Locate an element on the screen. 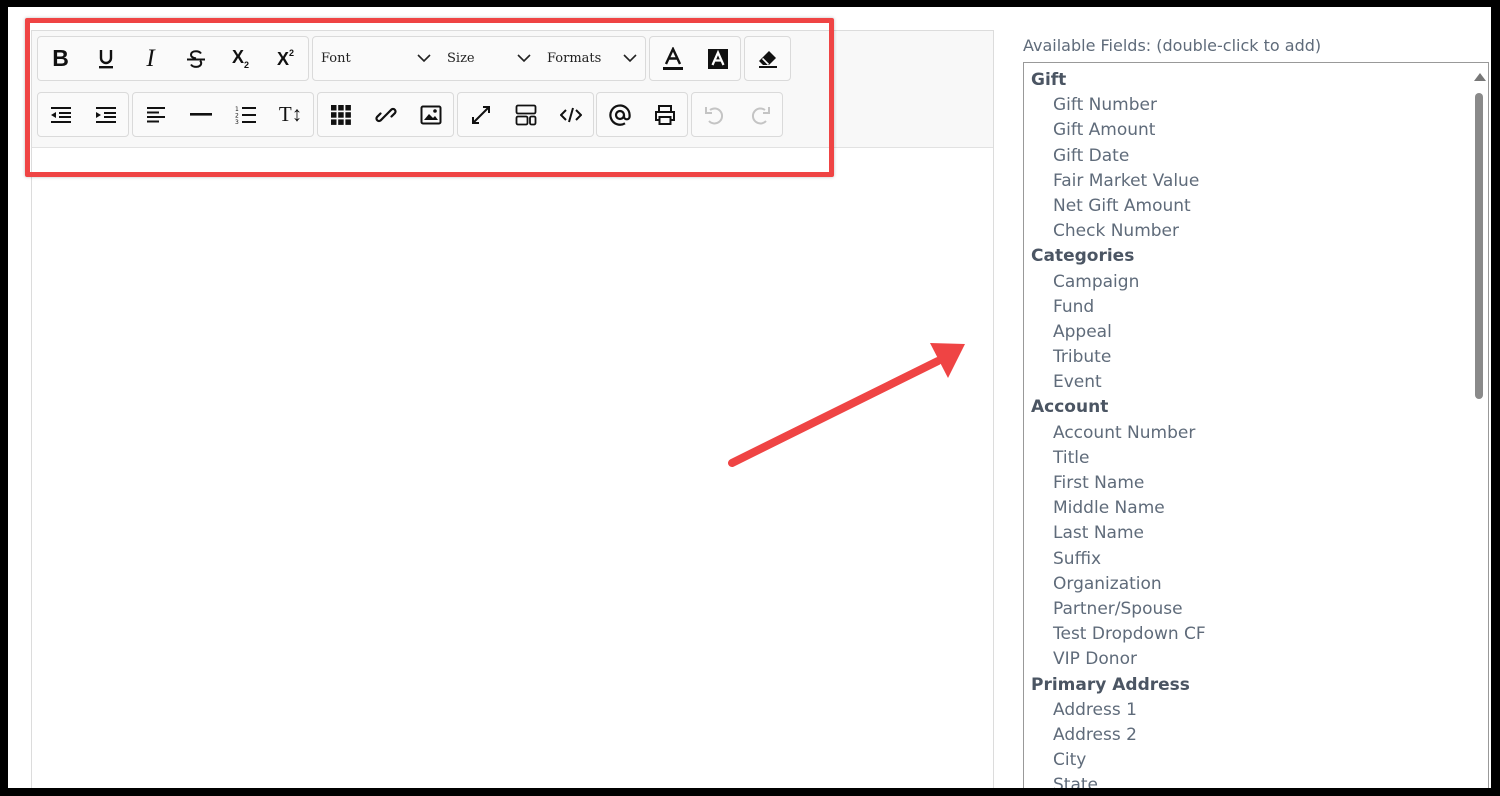  vertical-scrollbar is located at coordinates (1479, 425).